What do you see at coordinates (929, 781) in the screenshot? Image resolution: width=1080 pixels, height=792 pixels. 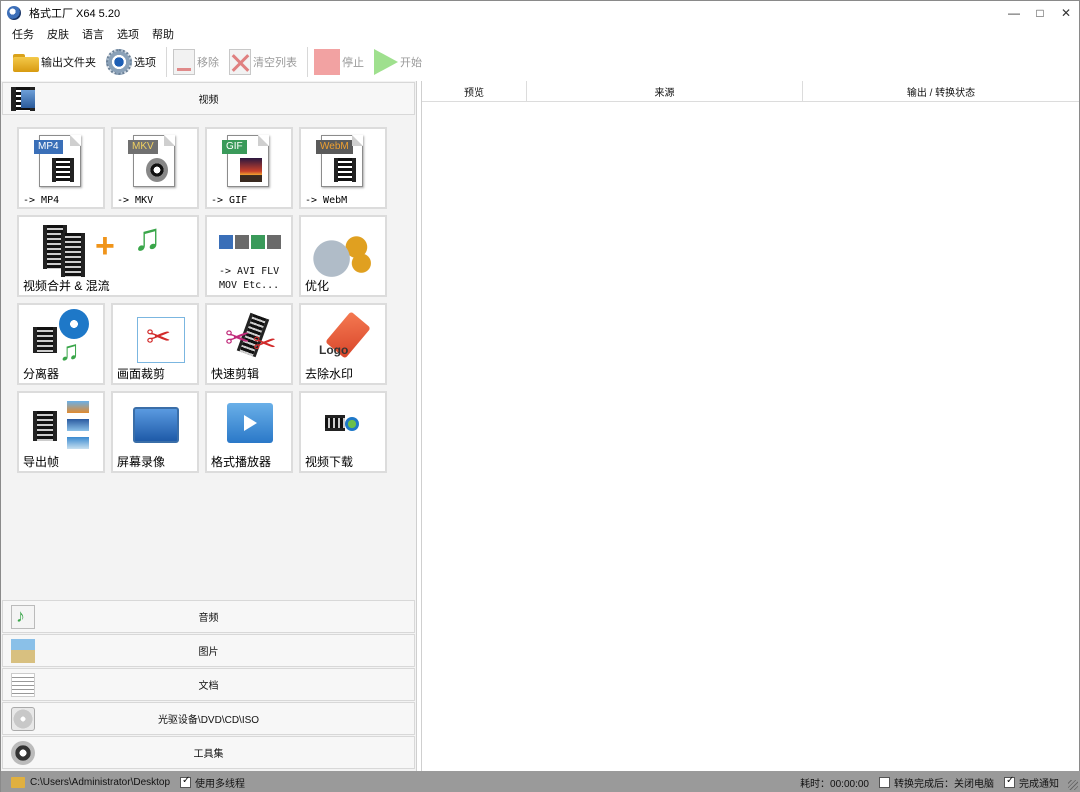 I see `status-right: 耗时：00:00:00 转换完成后：关闭电脑 完成通知` at bounding box center [929, 781].